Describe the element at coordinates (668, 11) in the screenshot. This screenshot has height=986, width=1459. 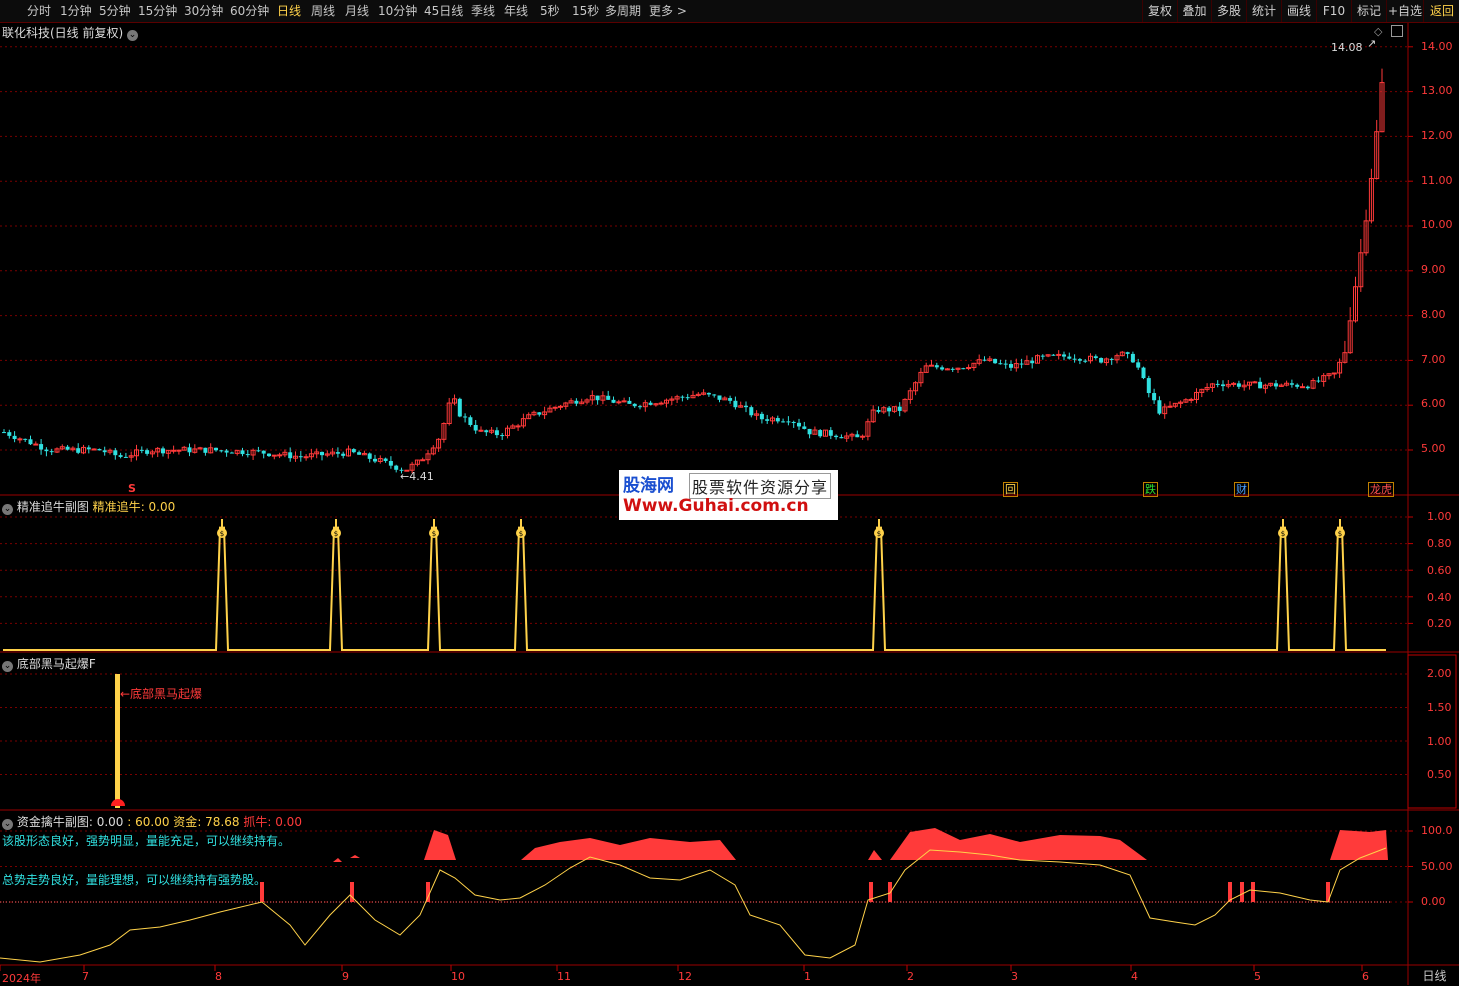
I see `tf-more: 更多 >` at that location.